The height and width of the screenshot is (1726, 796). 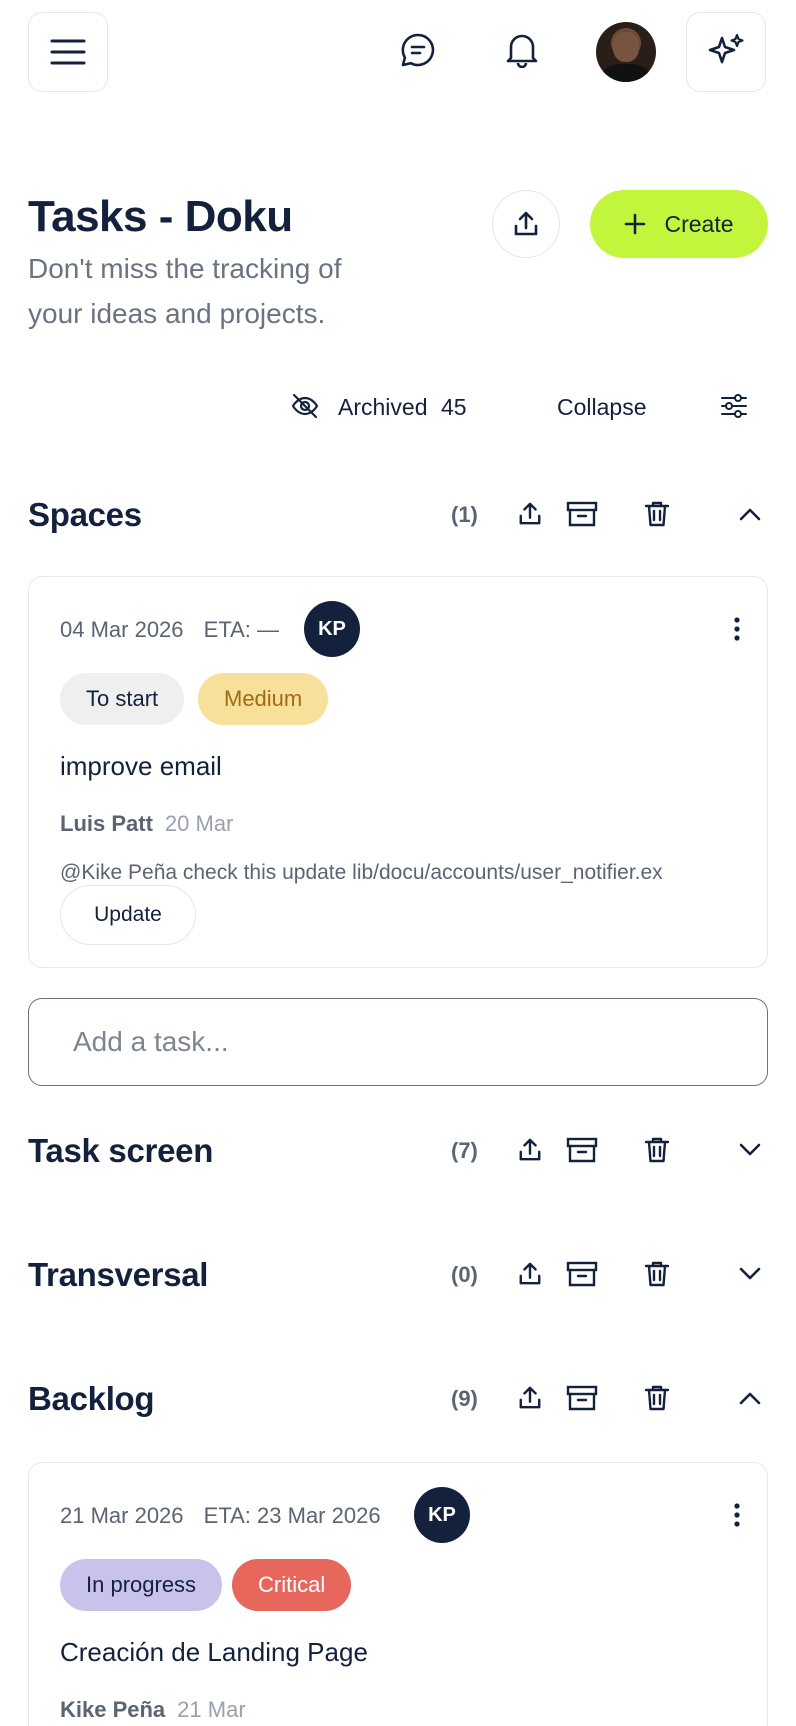 I want to click on comment-author: Kike Peña 21 Mar, so click(x=153, y=1710).